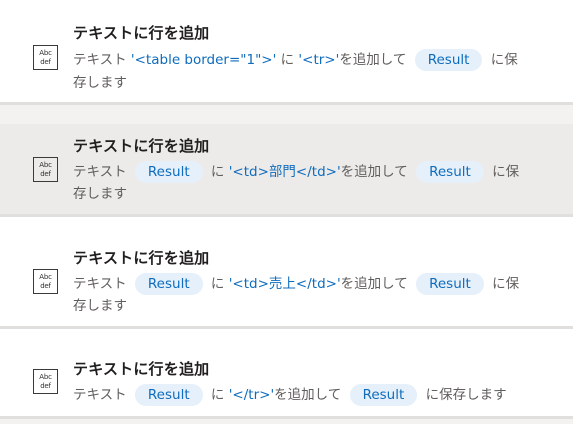 The image size is (573, 424). I want to click on text-literal: '<table border="1">', so click(203, 60).